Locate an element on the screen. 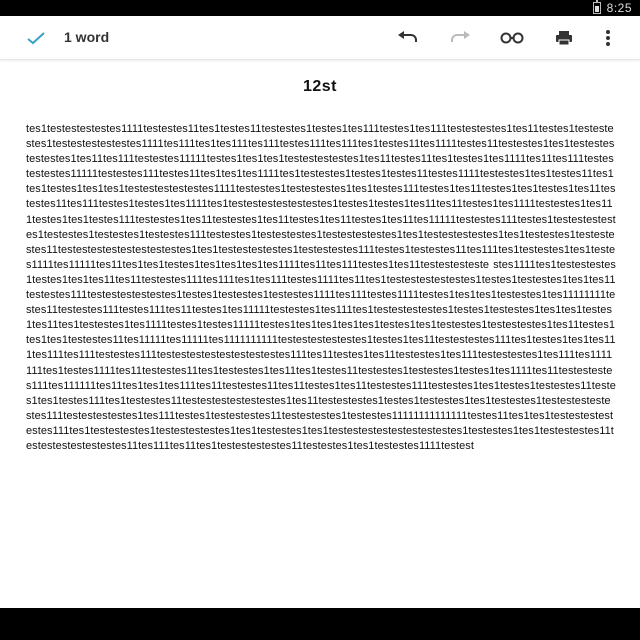  status-clock: 8:25 is located at coordinates (619, 8).